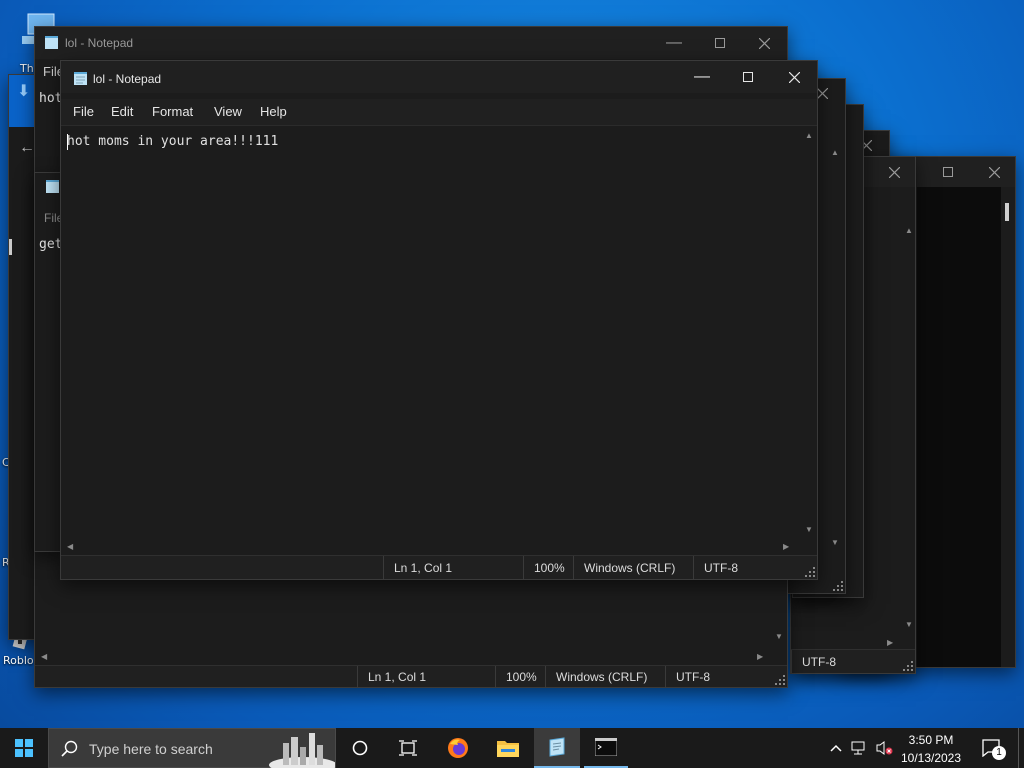 This screenshot has height=768, width=1024. What do you see at coordinates (809, 332) in the screenshot?
I see `vertical-scrollbar: ▲ ▼` at bounding box center [809, 332].